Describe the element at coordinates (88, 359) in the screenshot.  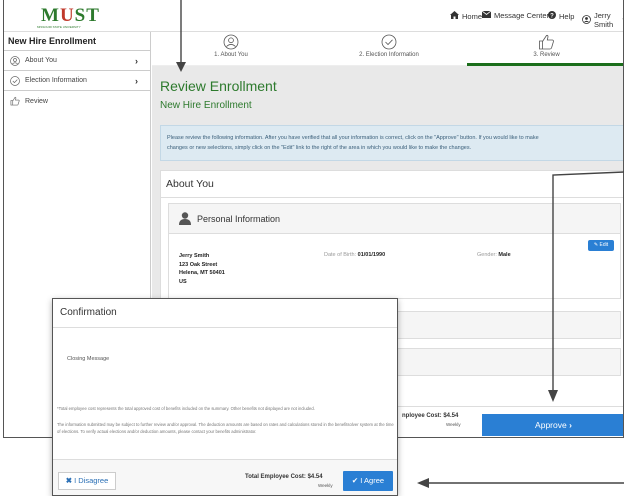
I see `closing-message: Closing Message` at that location.